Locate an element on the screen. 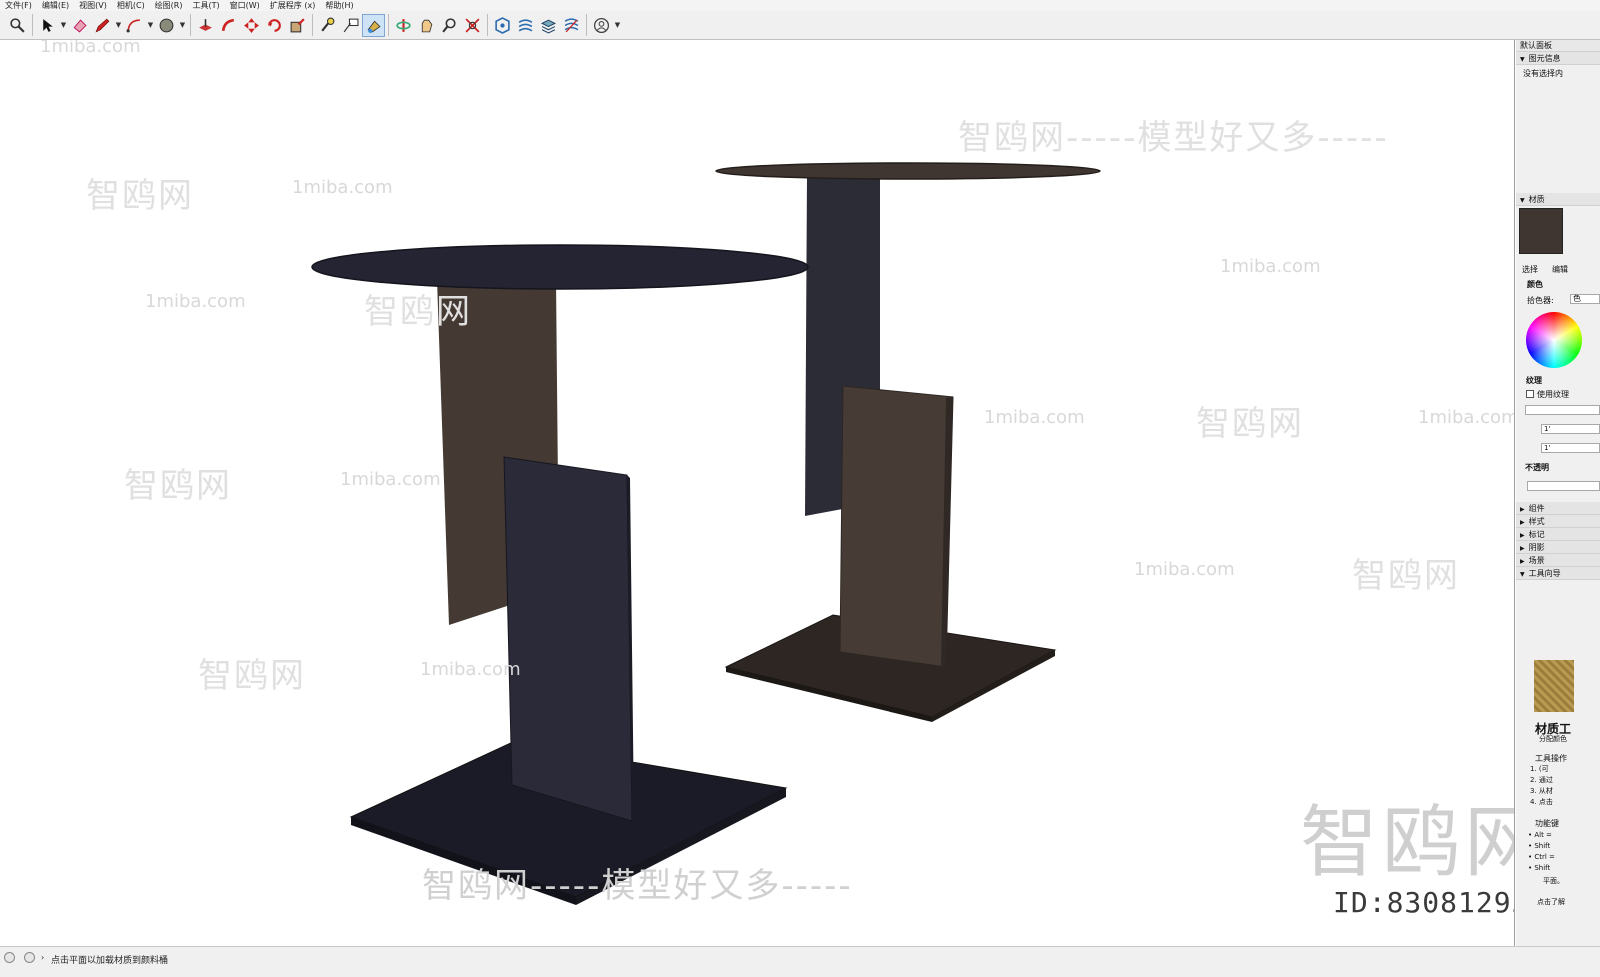  section-label: 场景 is located at coordinates (1536, 560).